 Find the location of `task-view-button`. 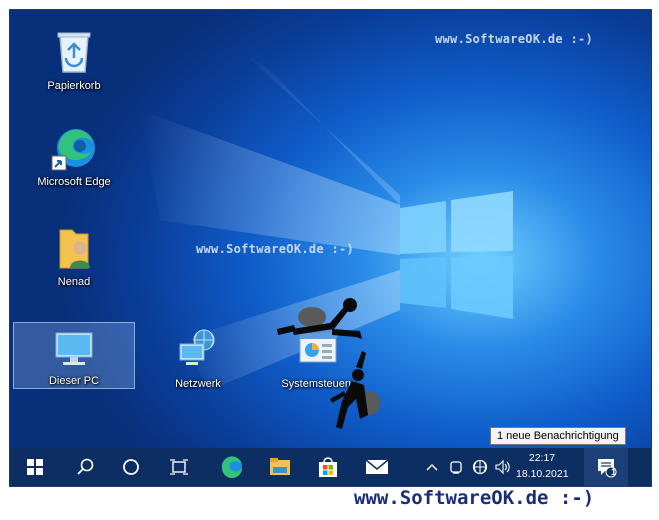

task-view-button is located at coordinates (179, 467).